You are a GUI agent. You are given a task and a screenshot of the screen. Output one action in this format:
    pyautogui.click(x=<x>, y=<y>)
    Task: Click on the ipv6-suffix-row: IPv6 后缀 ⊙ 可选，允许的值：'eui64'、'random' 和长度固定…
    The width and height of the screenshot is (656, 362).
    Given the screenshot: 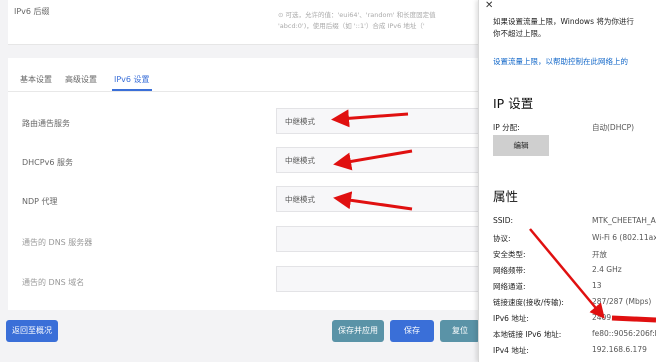 What is the action you would take?
    pyautogui.click(x=243, y=22)
    